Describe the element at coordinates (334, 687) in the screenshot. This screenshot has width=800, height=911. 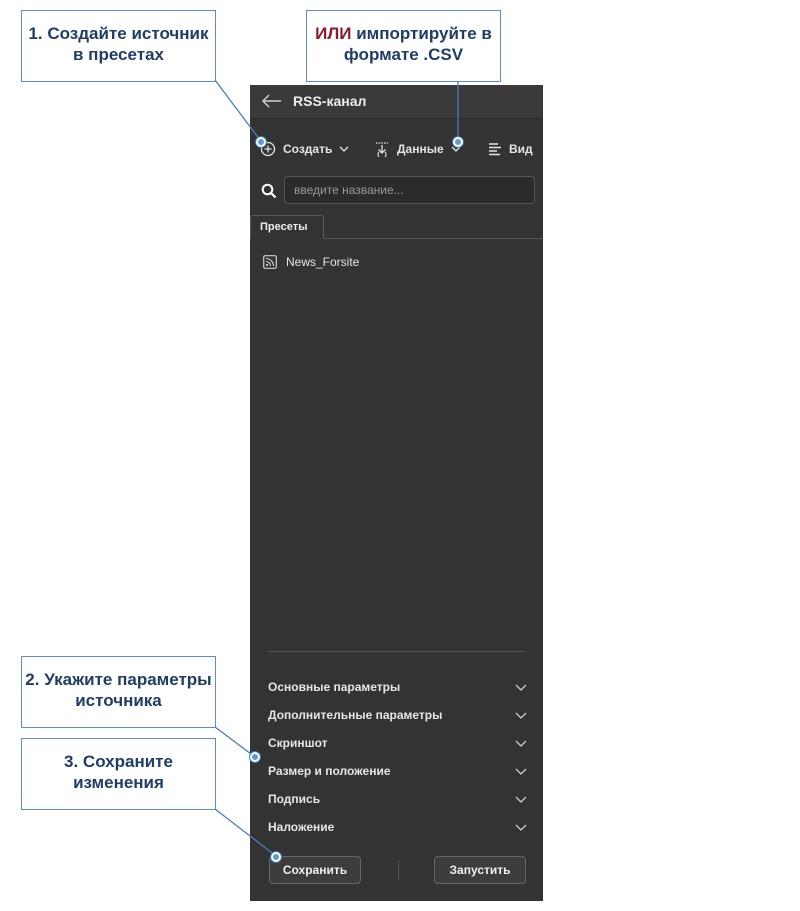
I see `section-label: Основные параметры` at that location.